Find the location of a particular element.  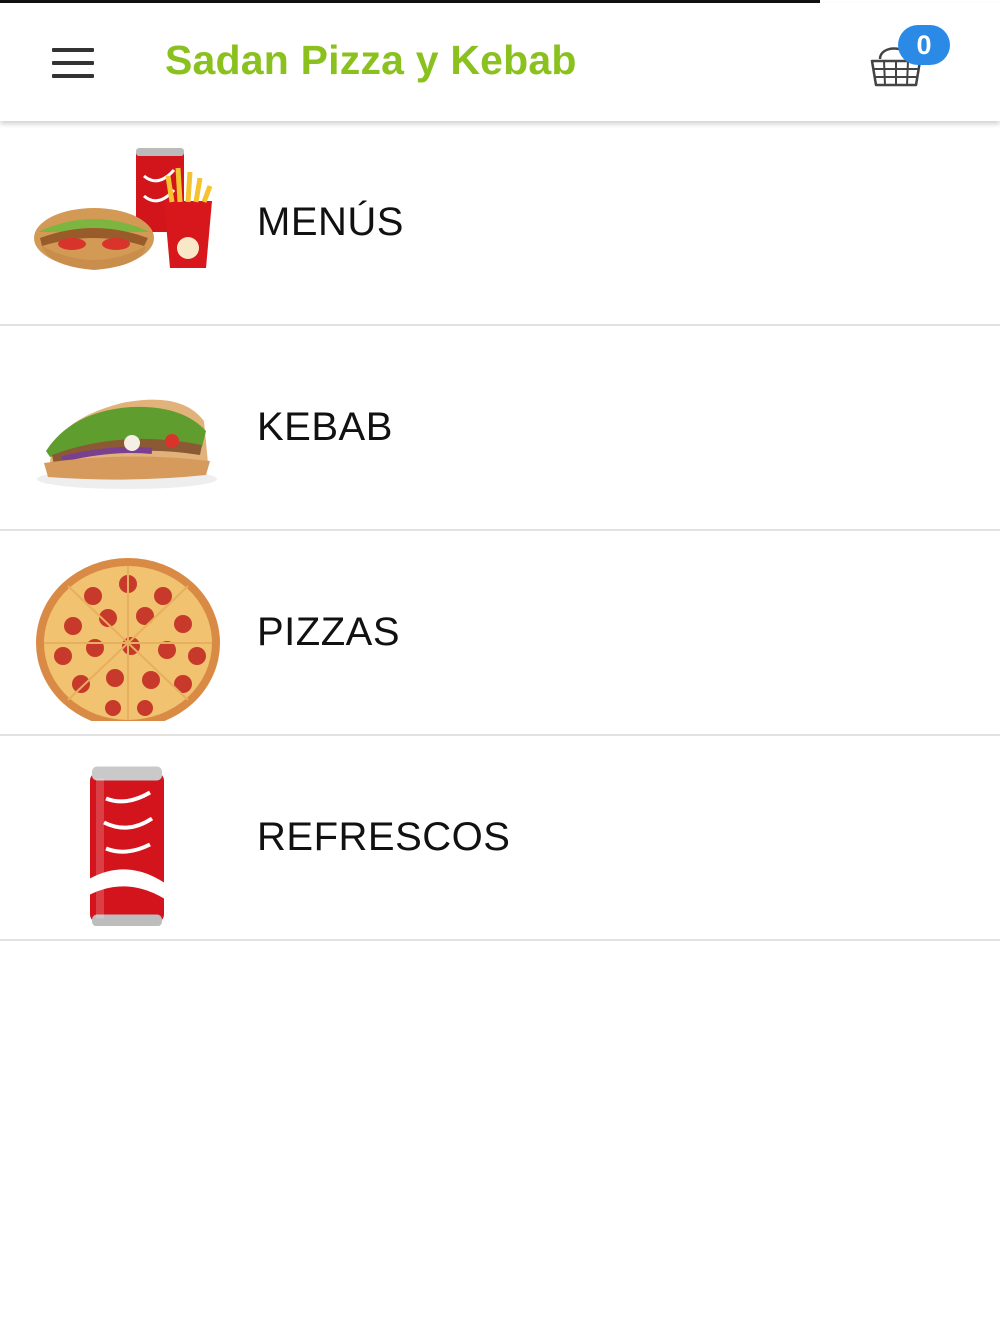

kebab-sandwich-image is located at coordinates (127, 444).